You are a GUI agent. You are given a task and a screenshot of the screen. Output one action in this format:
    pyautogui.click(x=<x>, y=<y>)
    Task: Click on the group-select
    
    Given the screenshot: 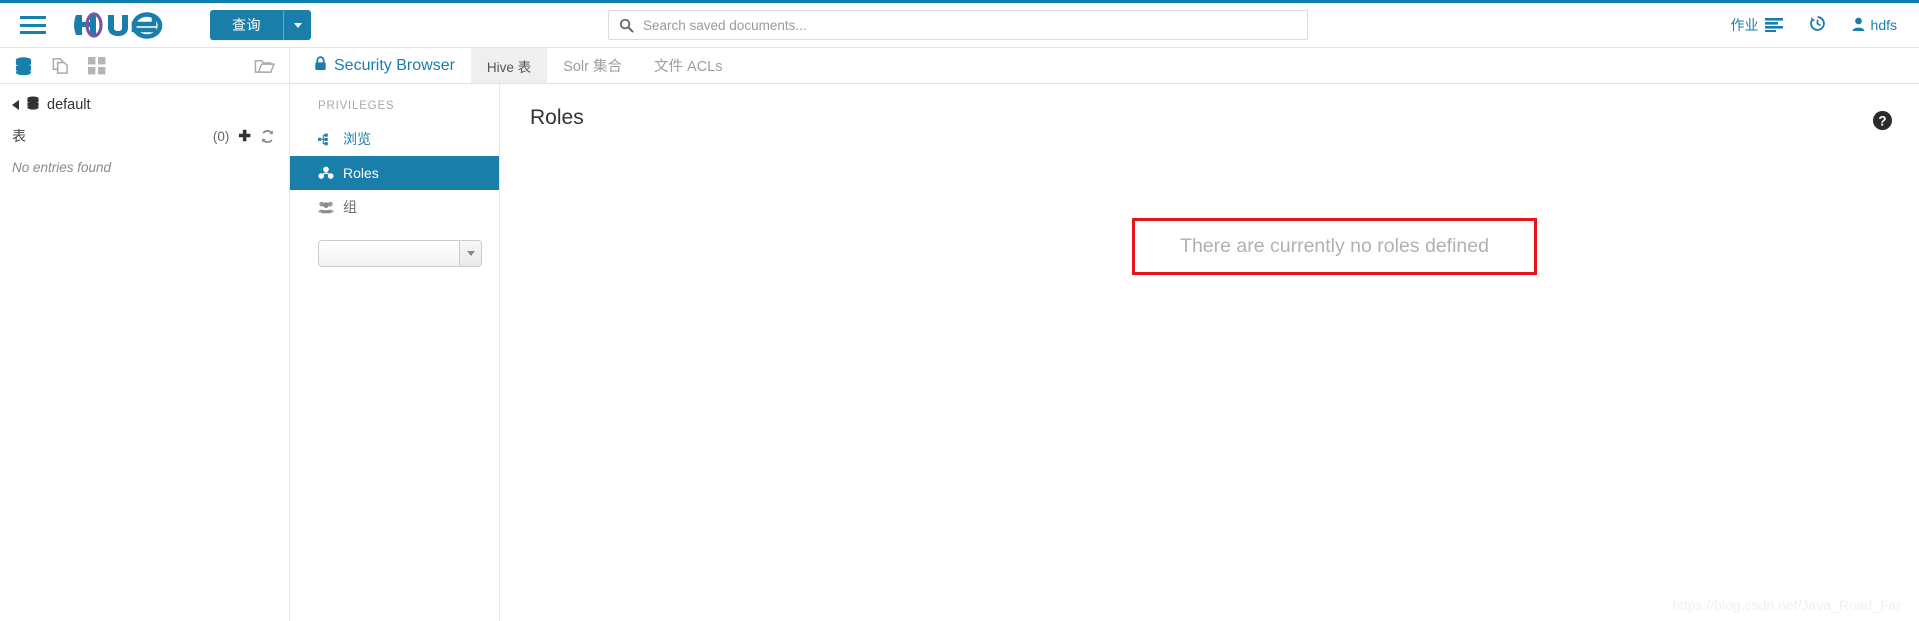 What is the action you would take?
    pyautogui.click(x=400, y=253)
    